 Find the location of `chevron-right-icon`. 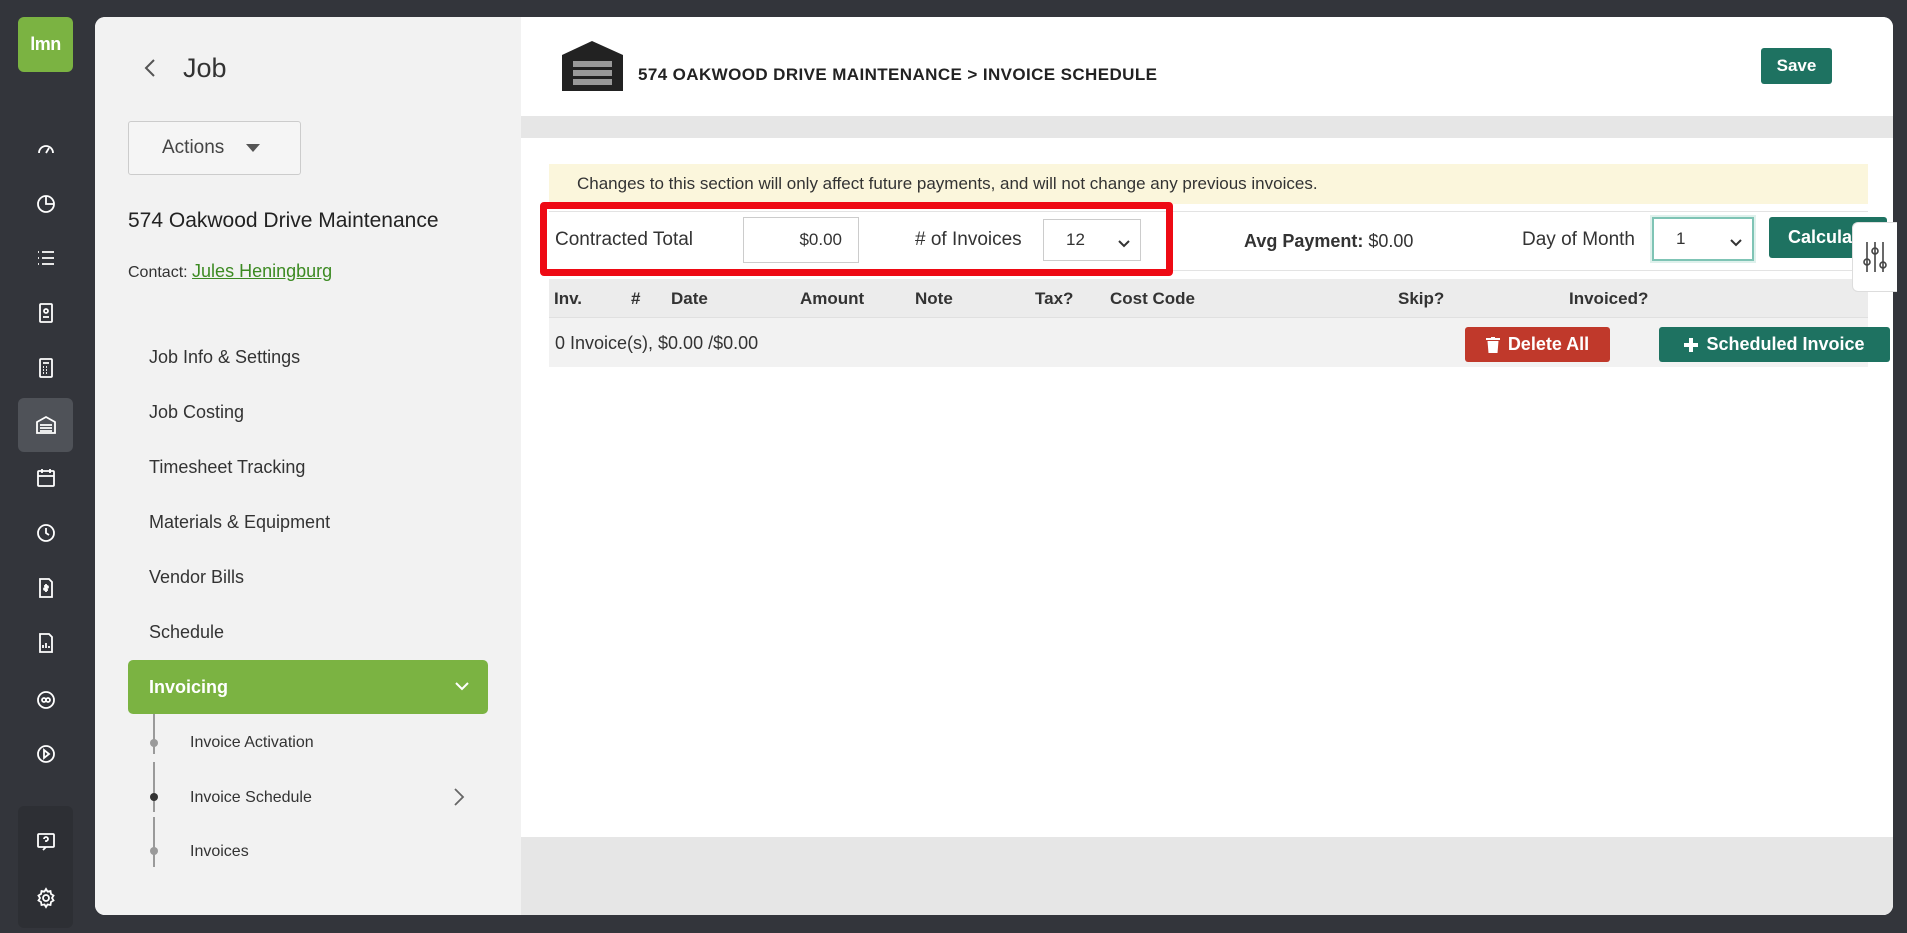

chevron-right-icon is located at coordinates (459, 799).